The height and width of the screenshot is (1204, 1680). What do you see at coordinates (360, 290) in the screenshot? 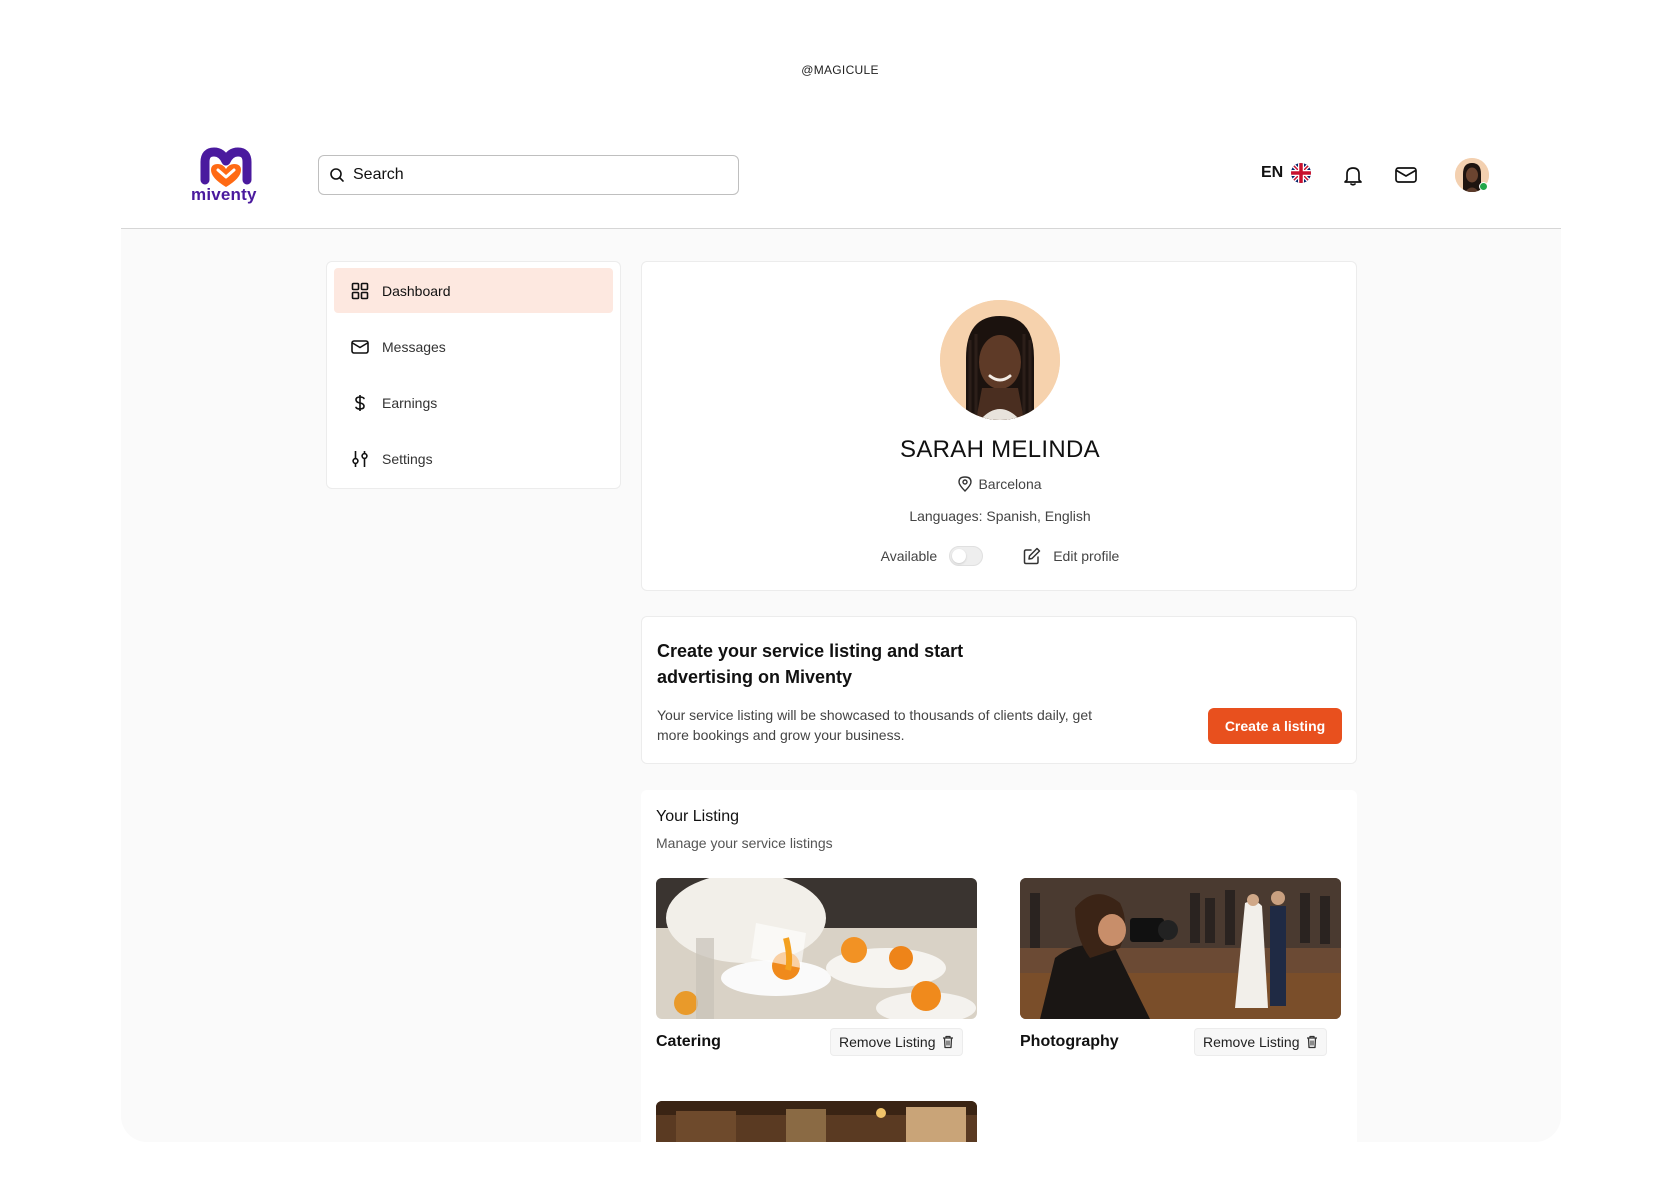
I see `grid-icon` at bounding box center [360, 290].